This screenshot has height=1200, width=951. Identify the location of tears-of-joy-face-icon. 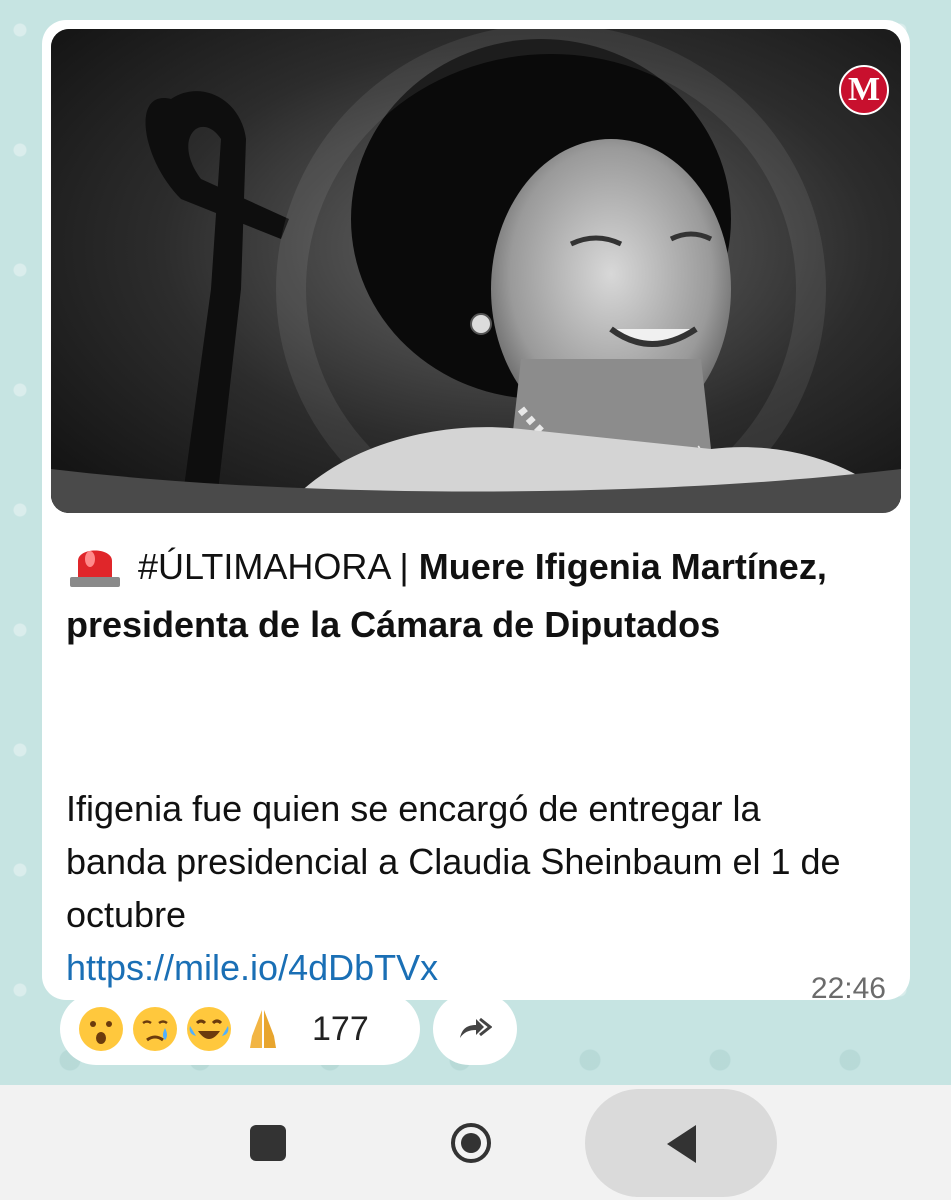
(209, 1029).